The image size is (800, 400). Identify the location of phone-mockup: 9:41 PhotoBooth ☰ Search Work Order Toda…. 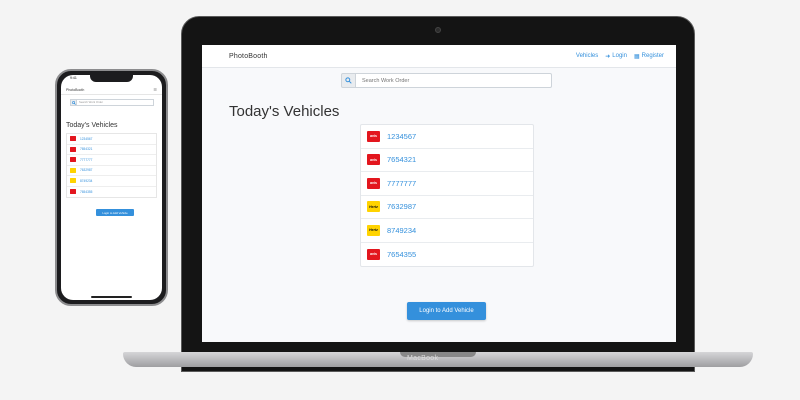
(111, 187).